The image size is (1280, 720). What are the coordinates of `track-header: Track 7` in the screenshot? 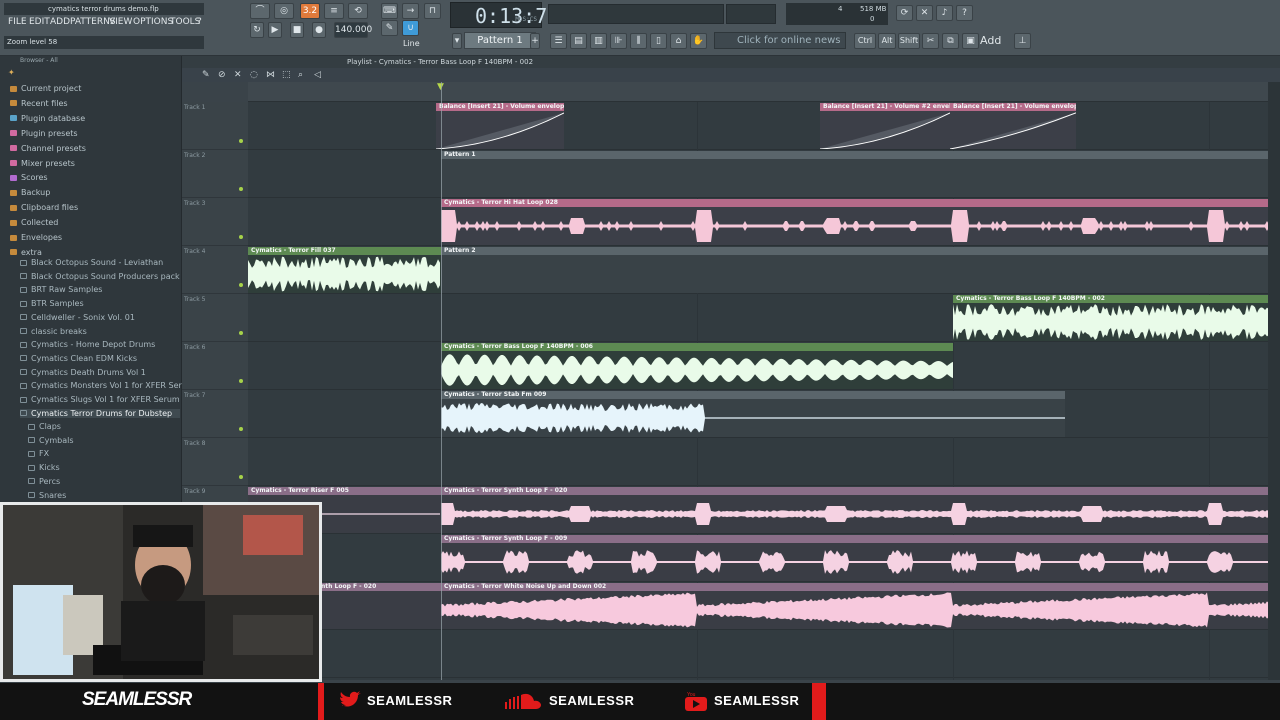 It's located at (215, 414).